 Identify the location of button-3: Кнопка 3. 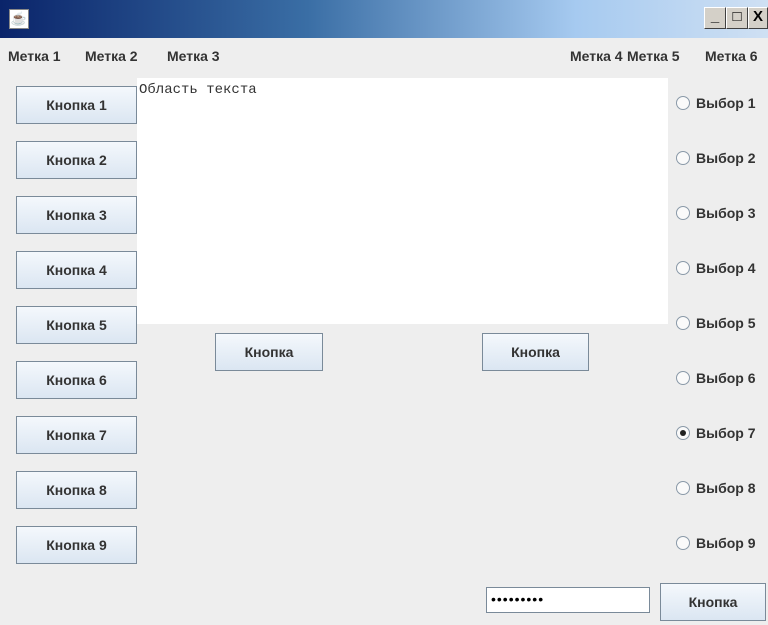
(76, 215).